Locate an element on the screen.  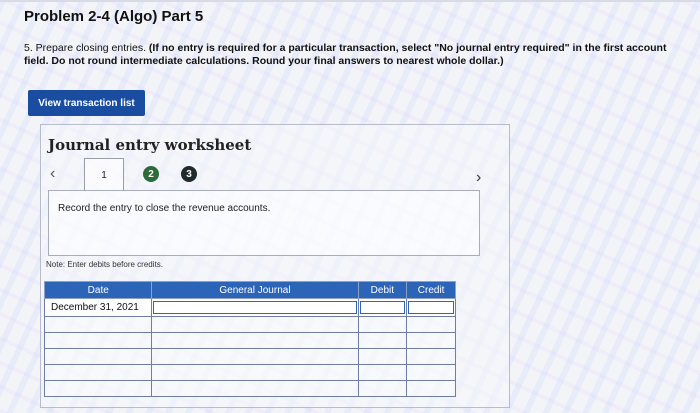
row-1-account-input is located at coordinates (255, 307).